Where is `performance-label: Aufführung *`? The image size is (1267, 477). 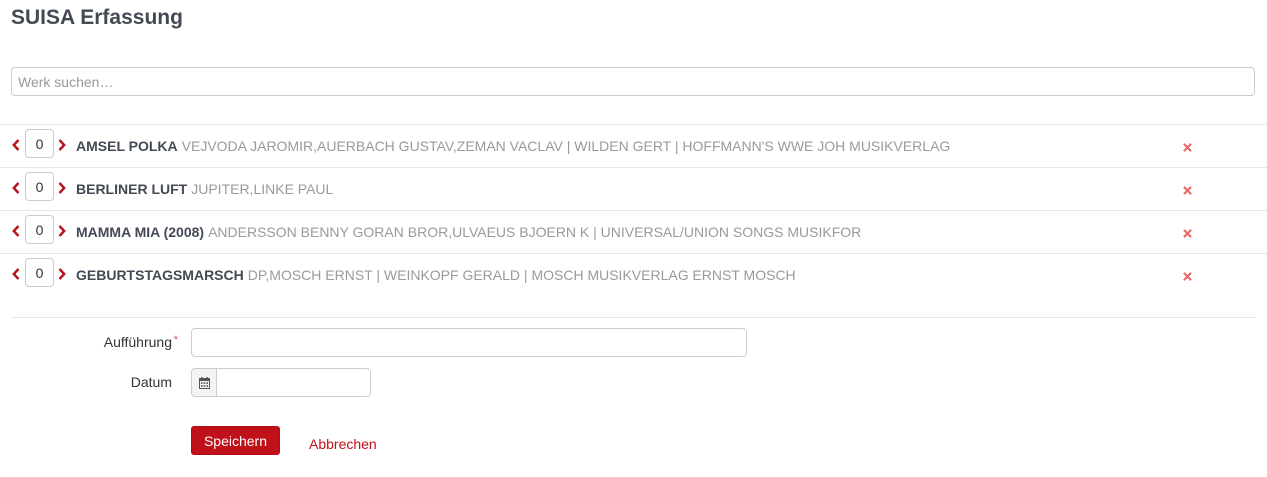
performance-label: Aufführung * is located at coordinates (89, 342).